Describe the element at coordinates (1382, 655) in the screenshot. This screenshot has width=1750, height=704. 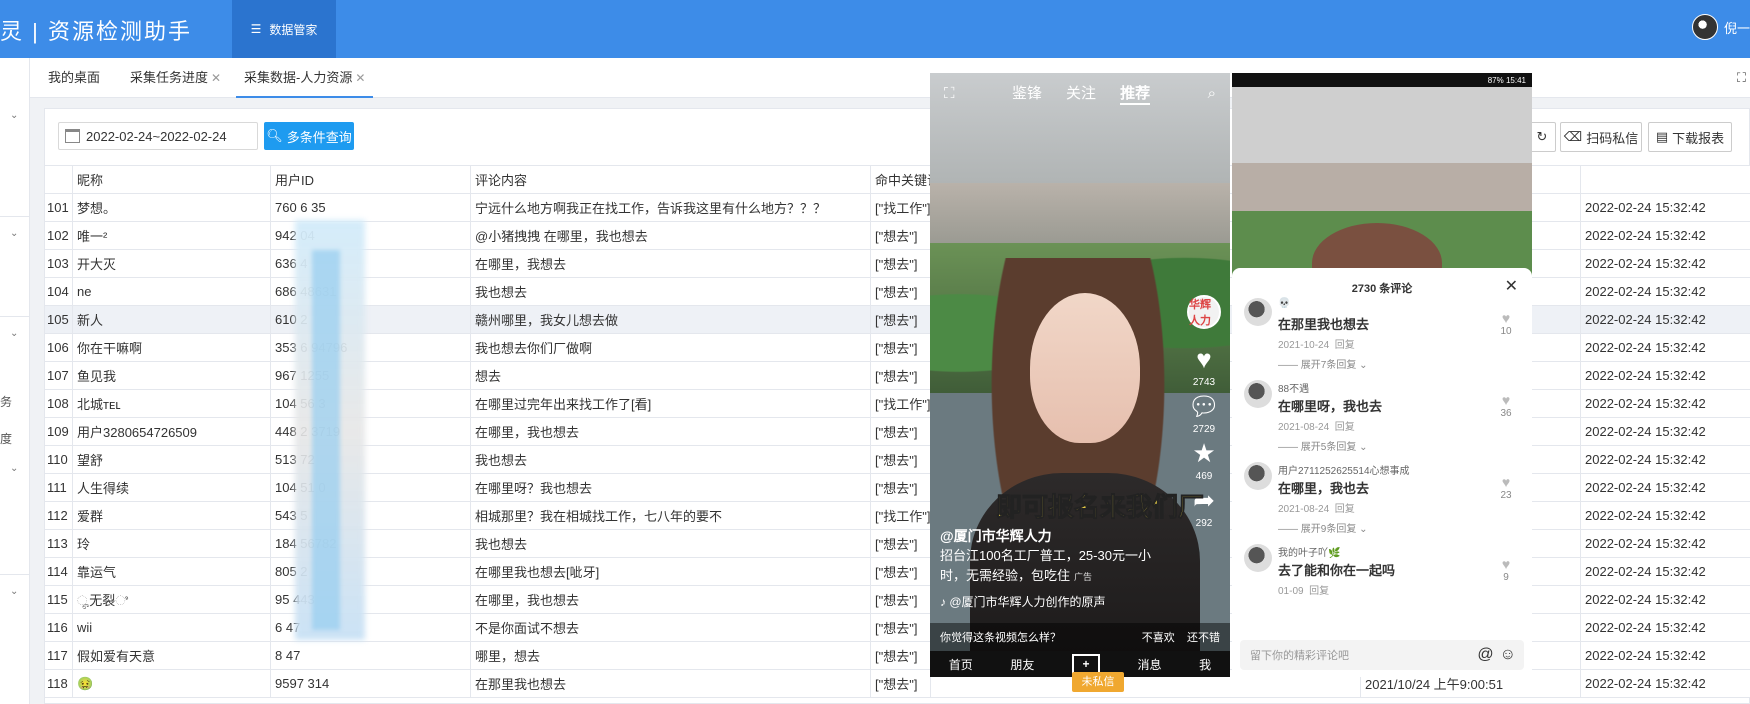
I see `comment-input: 留下你的精彩评论吧 @ ☺` at that location.